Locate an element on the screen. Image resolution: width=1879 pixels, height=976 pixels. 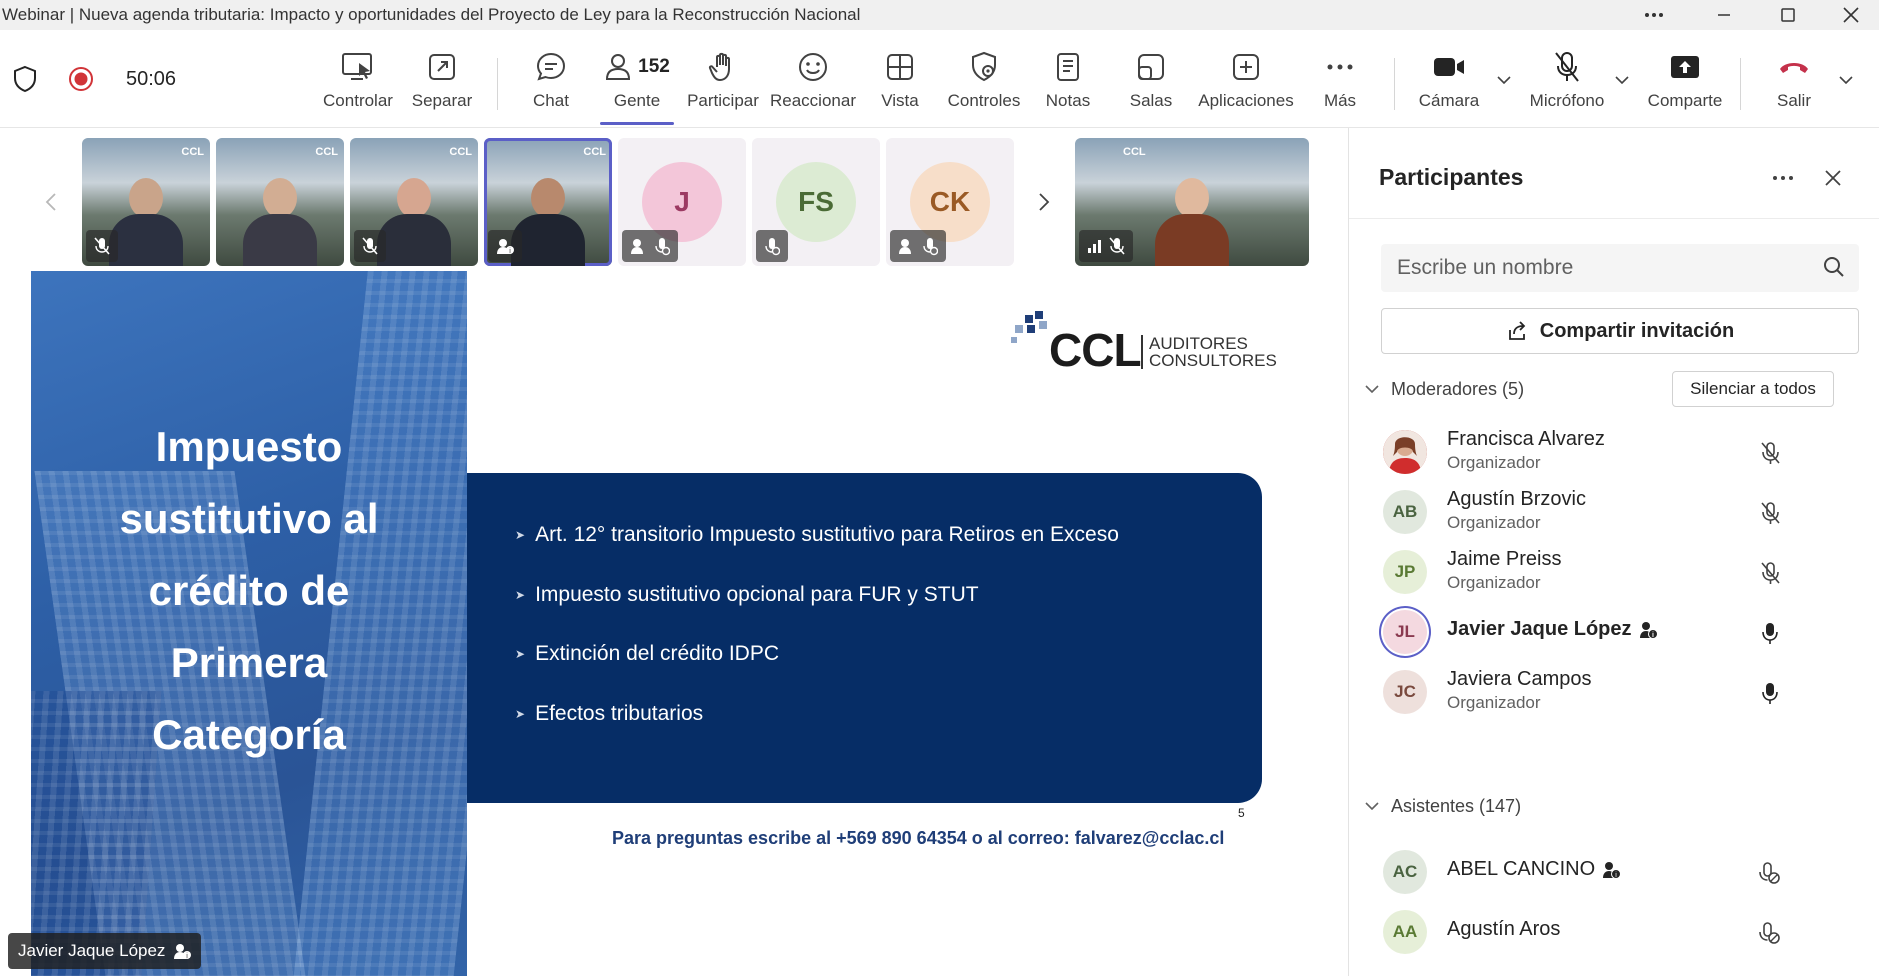
participant-row: Francisca Alvarez Organizador is located at coordinates (1614, 452).